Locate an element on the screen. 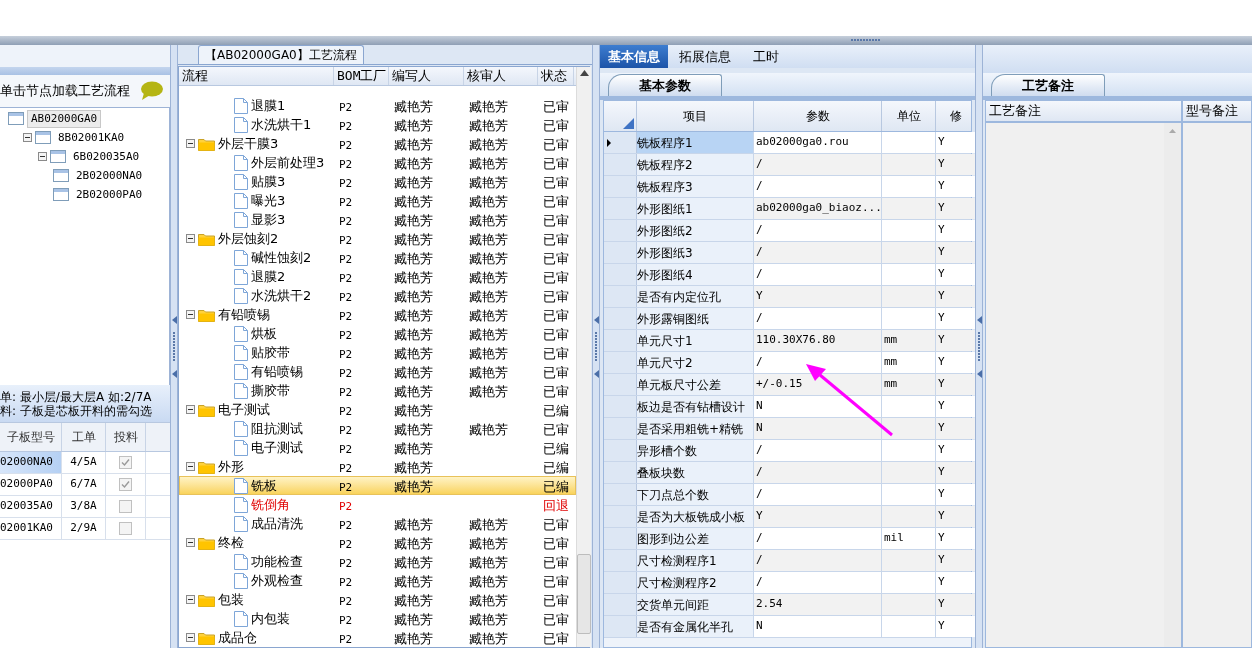  scroll-up-icon is located at coordinates (584, 73).